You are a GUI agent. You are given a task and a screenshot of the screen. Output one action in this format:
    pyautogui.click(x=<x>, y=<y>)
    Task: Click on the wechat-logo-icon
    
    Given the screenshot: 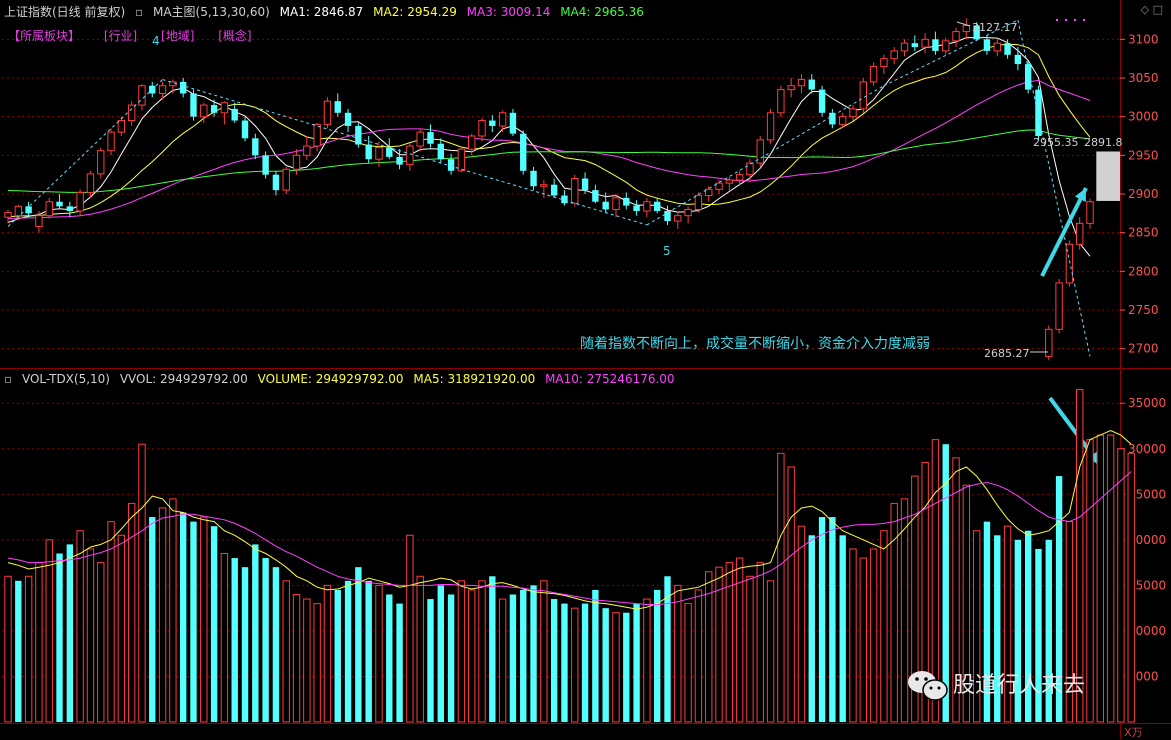 What is the action you would take?
    pyautogui.click(x=928, y=686)
    